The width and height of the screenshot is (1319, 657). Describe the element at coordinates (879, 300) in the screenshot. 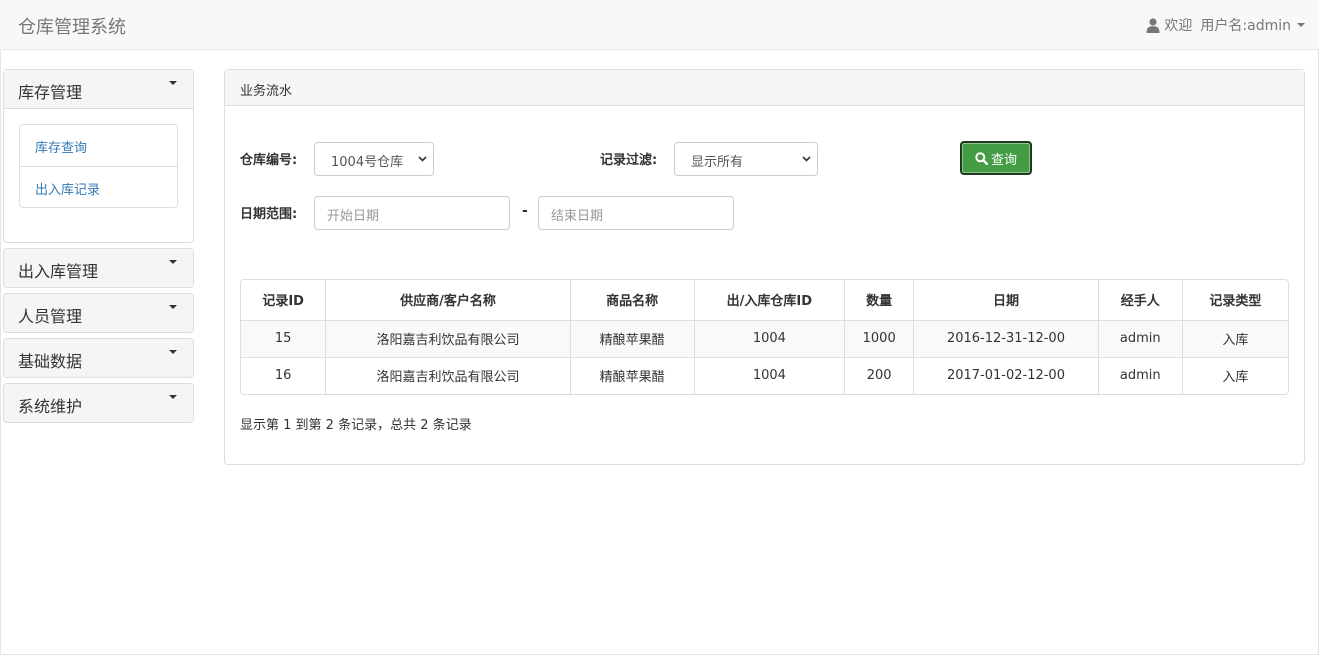

I see `column-header: 数量` at that location.